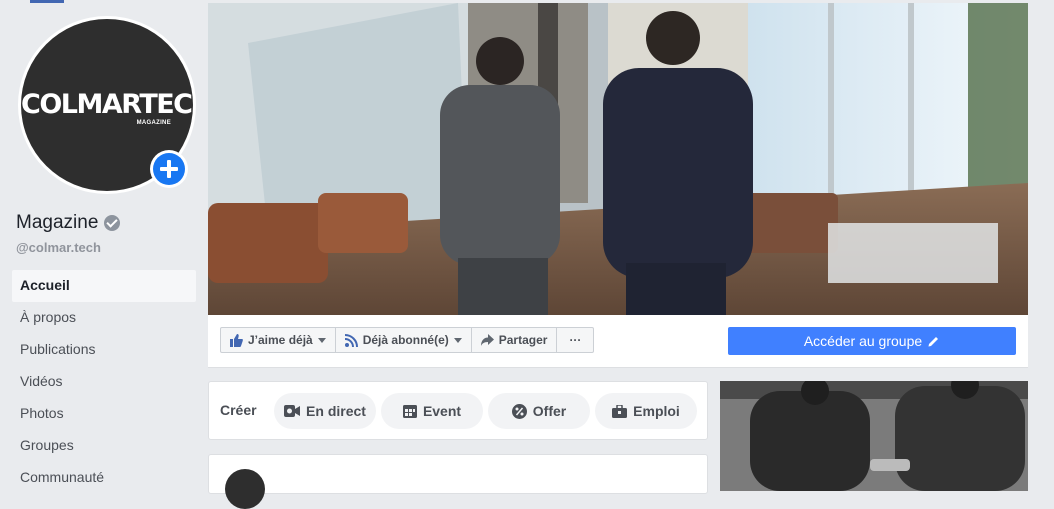 This screenshot has width=1054, height=509. I want to click on create-event-button: Event, so click(432, 411).